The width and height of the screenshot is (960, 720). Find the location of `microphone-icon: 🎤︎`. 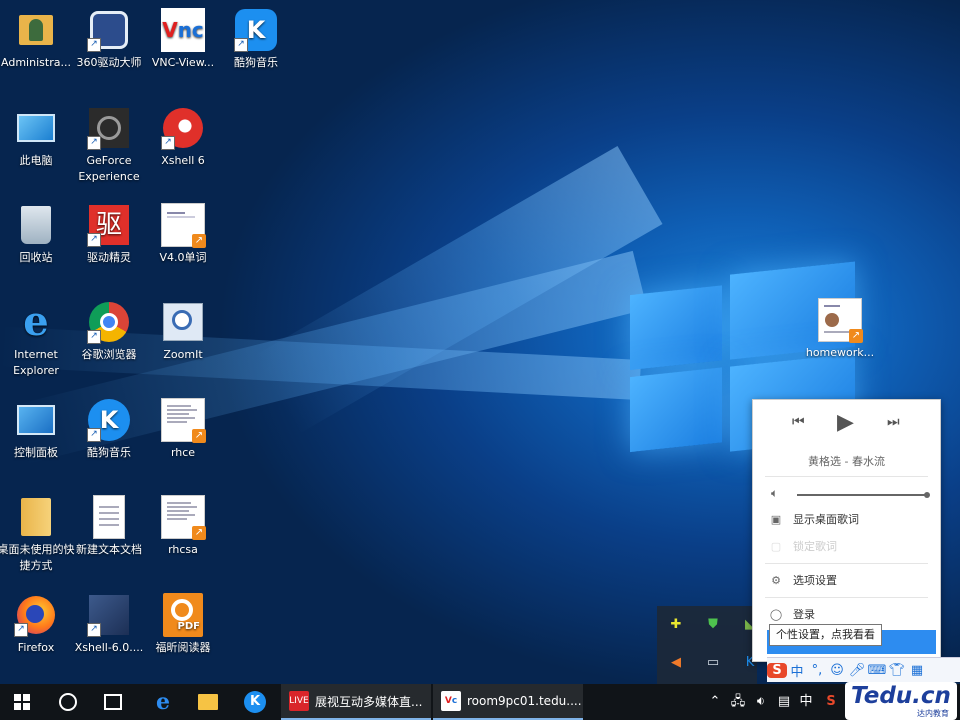

microphone-icon: 🎤︎ is located at coordinates (857, 670).